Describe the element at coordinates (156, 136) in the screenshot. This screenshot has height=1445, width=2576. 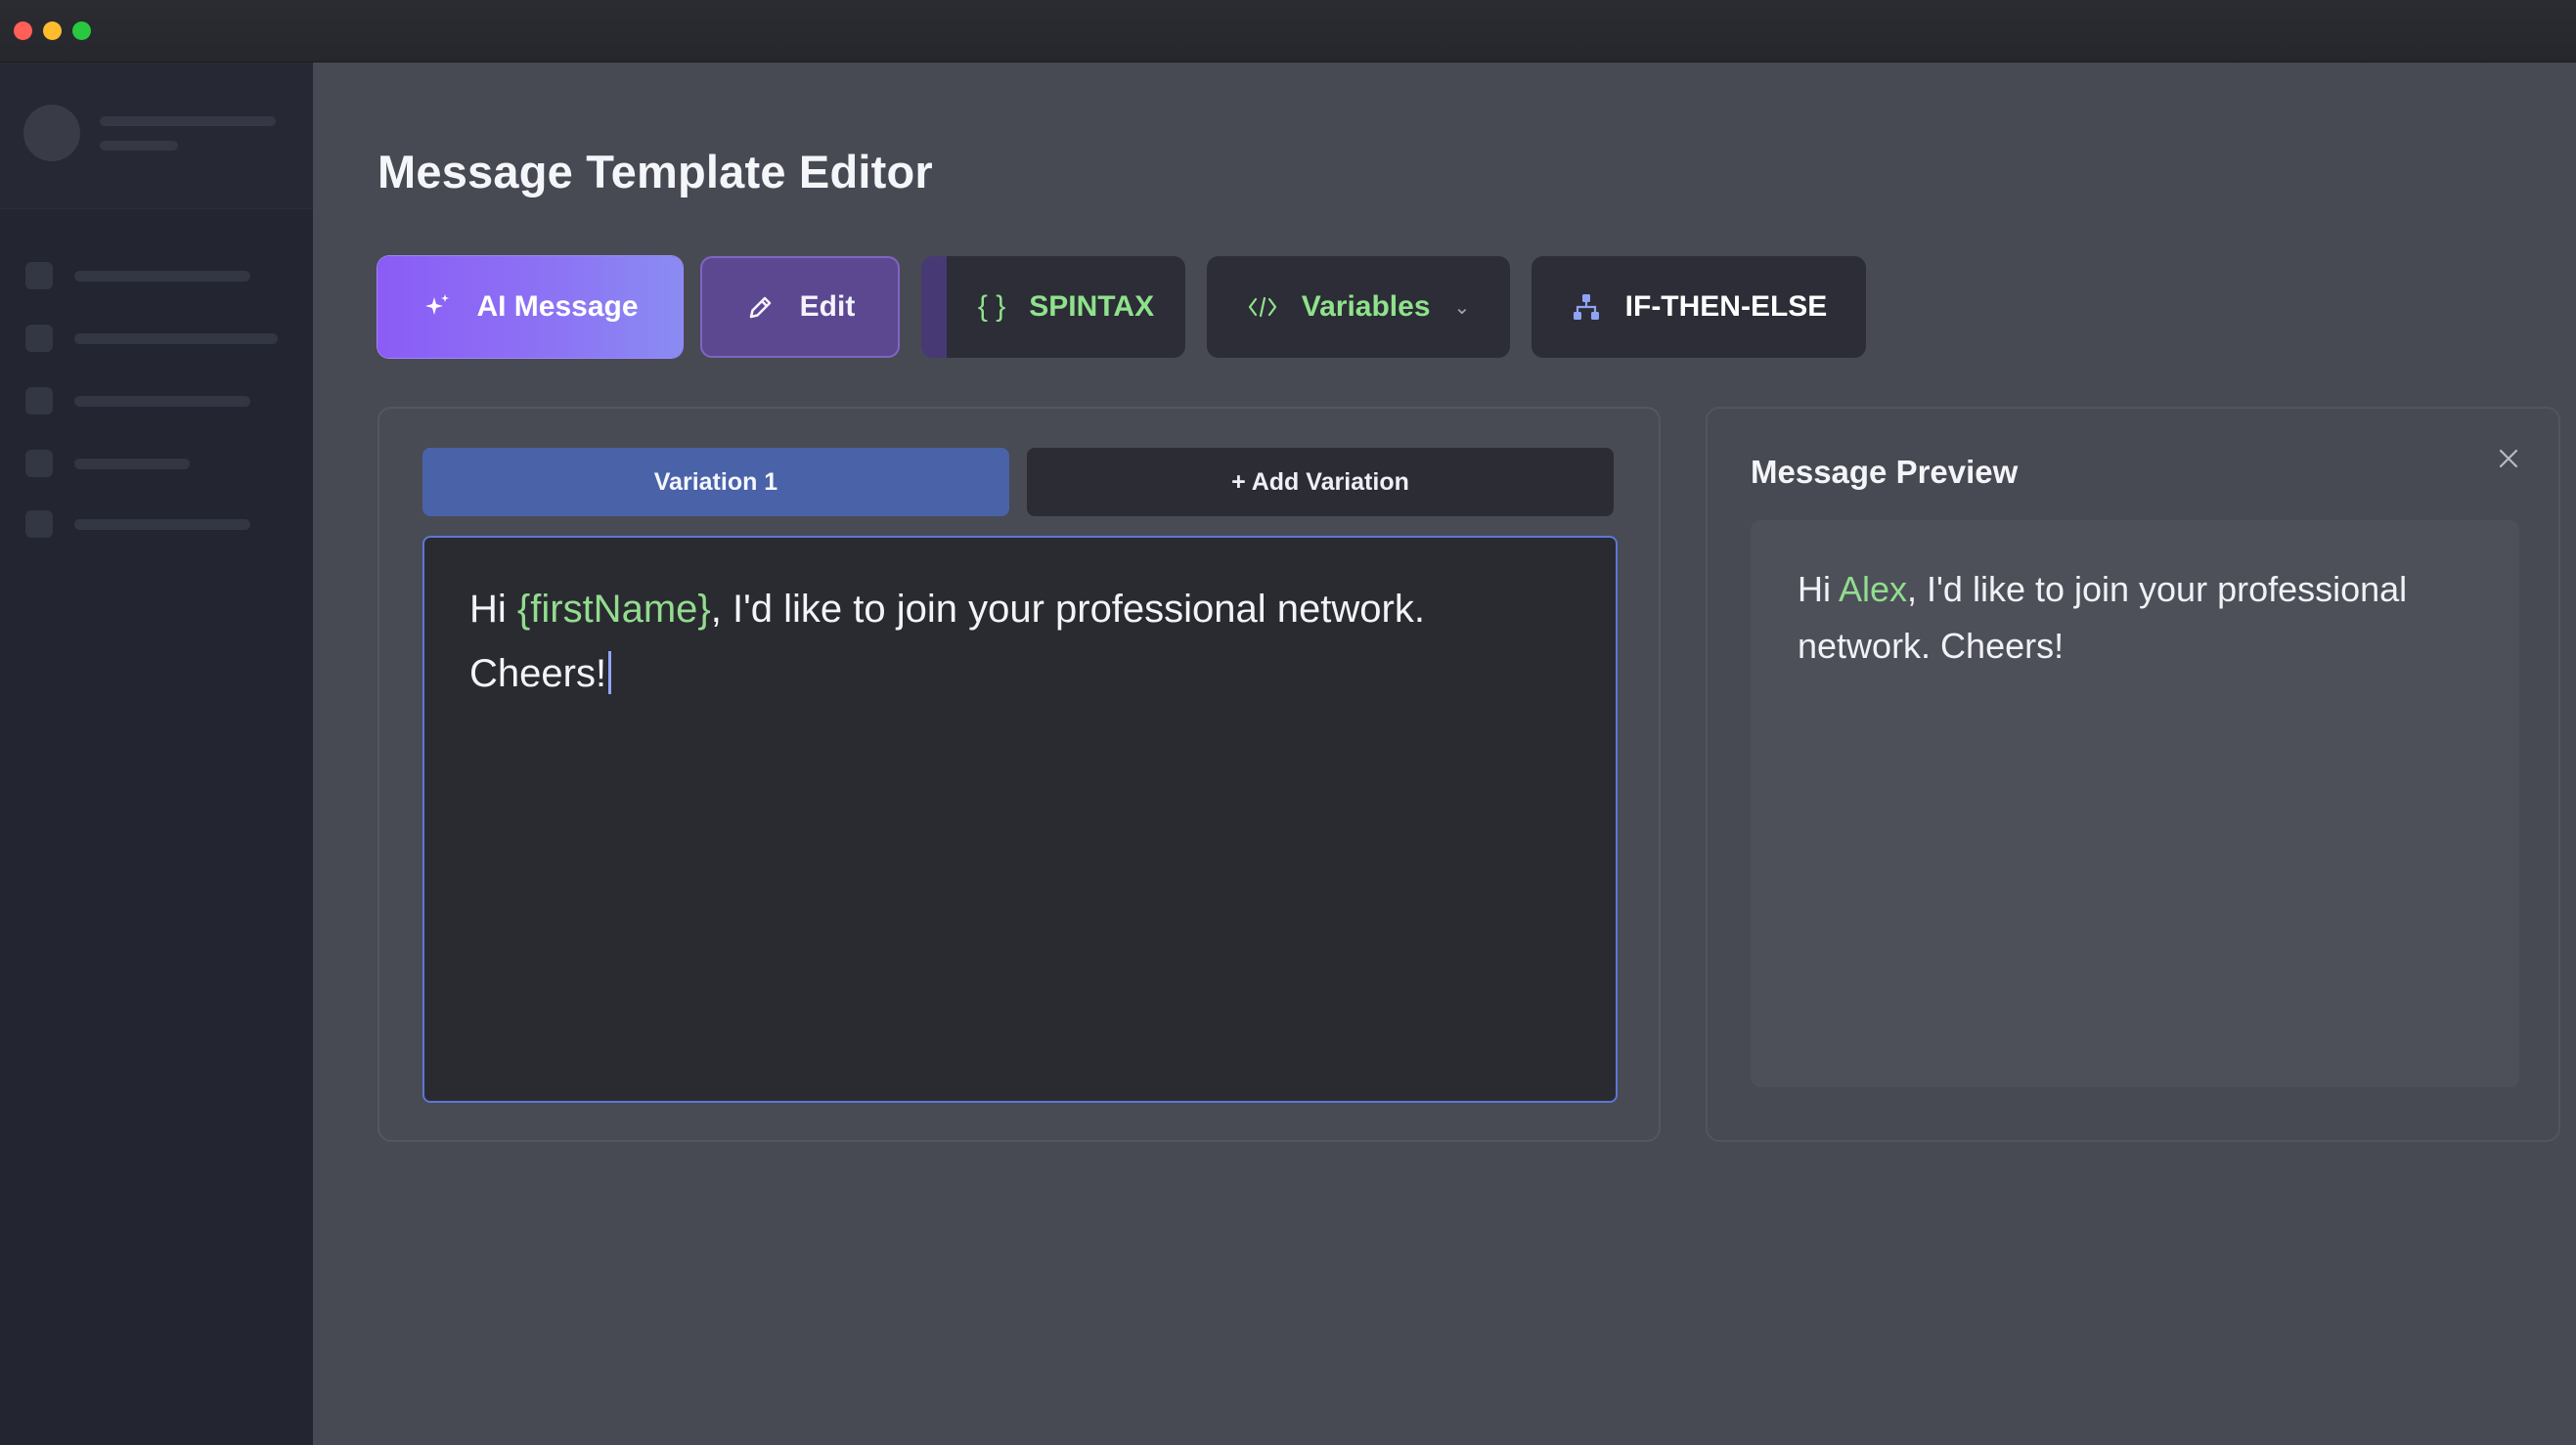
I see `sidebar-profile` at that location.